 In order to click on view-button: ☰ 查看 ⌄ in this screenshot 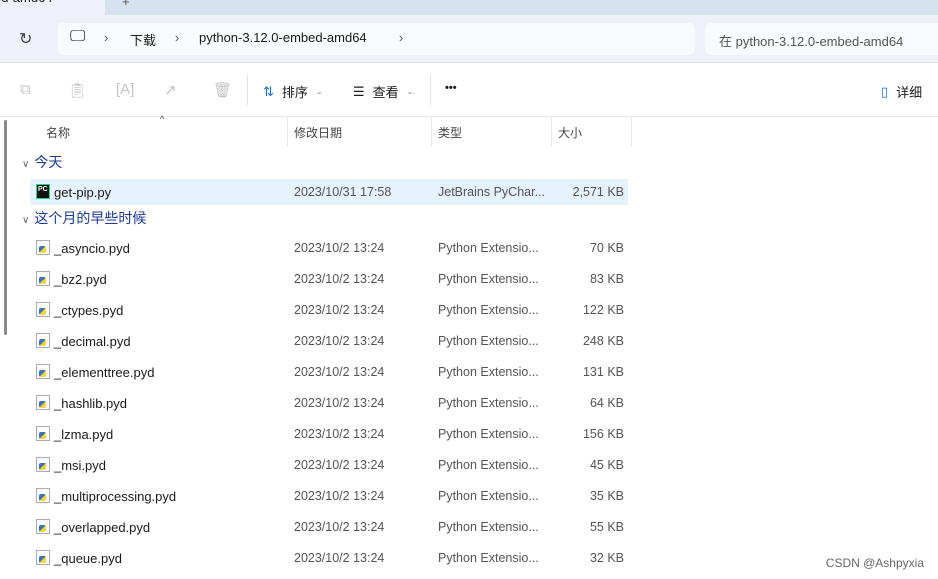, I will do `click(383, 91)`.